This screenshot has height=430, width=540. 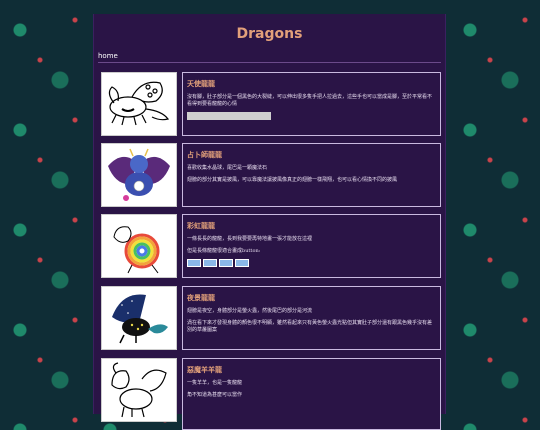 I want to click on dragon-name: 天使龍龍, so click(x=201, y=84).